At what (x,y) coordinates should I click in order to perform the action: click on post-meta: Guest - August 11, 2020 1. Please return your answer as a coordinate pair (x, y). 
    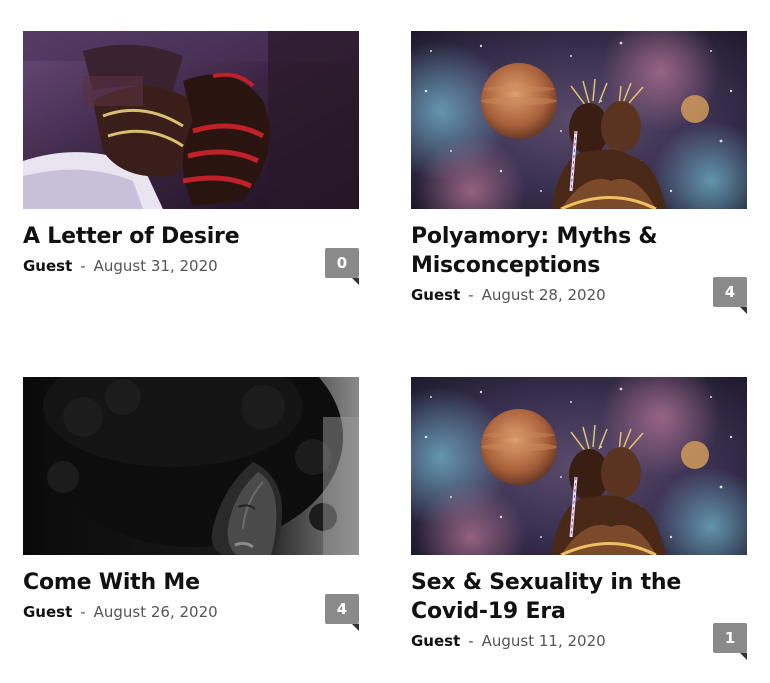
    Looking at the image, I should click on (579, 641).